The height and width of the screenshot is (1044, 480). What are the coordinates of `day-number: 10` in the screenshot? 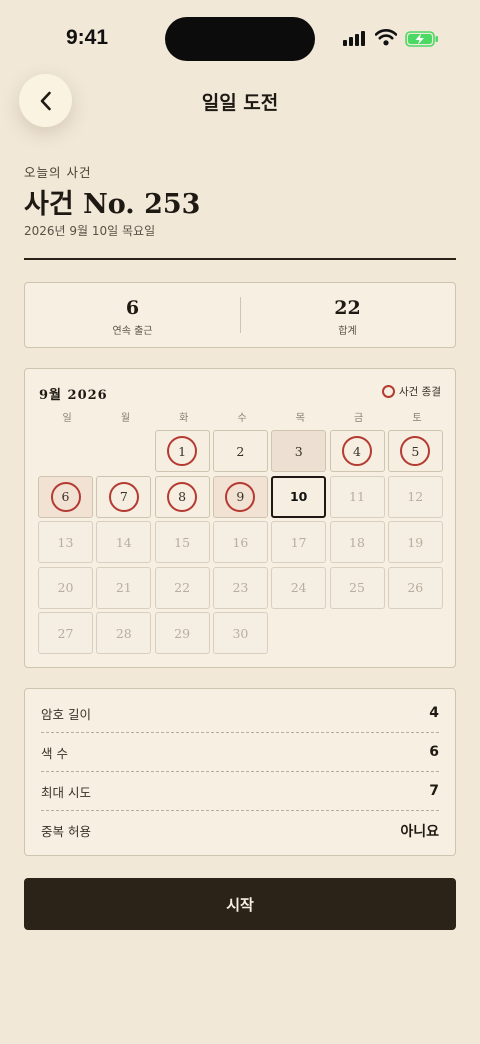 It's located at (298, 496).